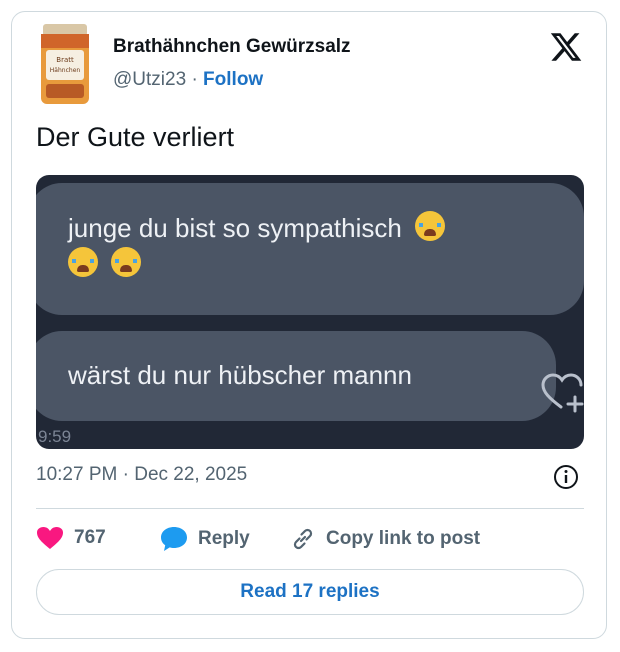  I want to click on info-icon, so click(566, 477).